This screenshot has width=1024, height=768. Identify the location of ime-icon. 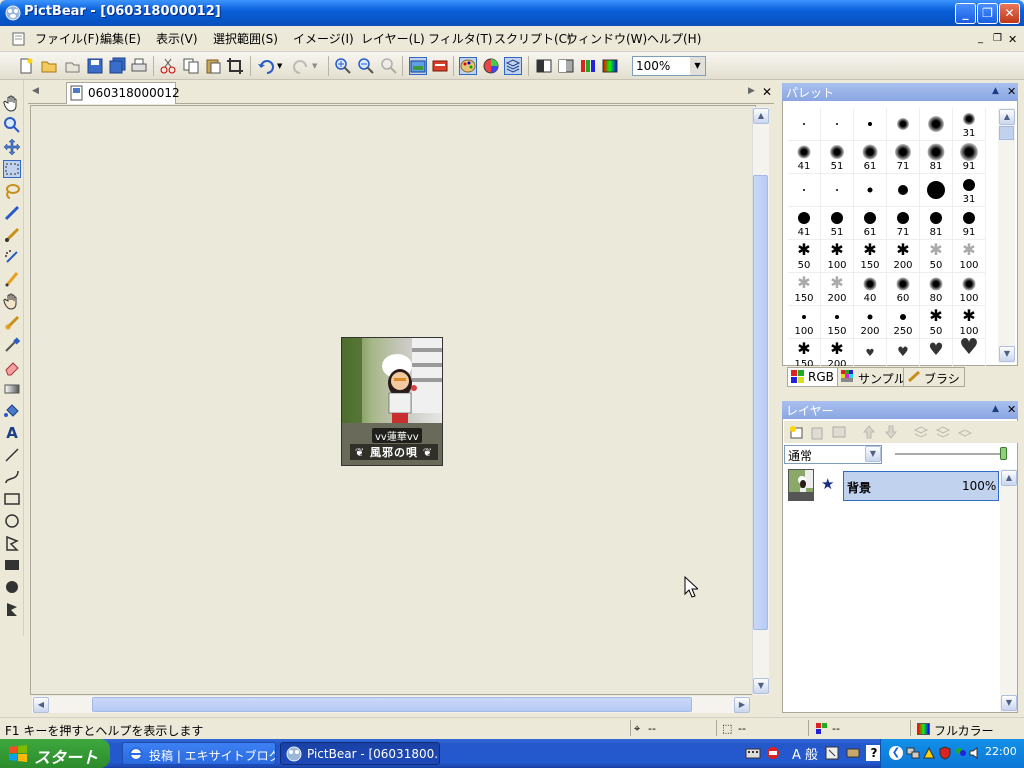
(773, 753).